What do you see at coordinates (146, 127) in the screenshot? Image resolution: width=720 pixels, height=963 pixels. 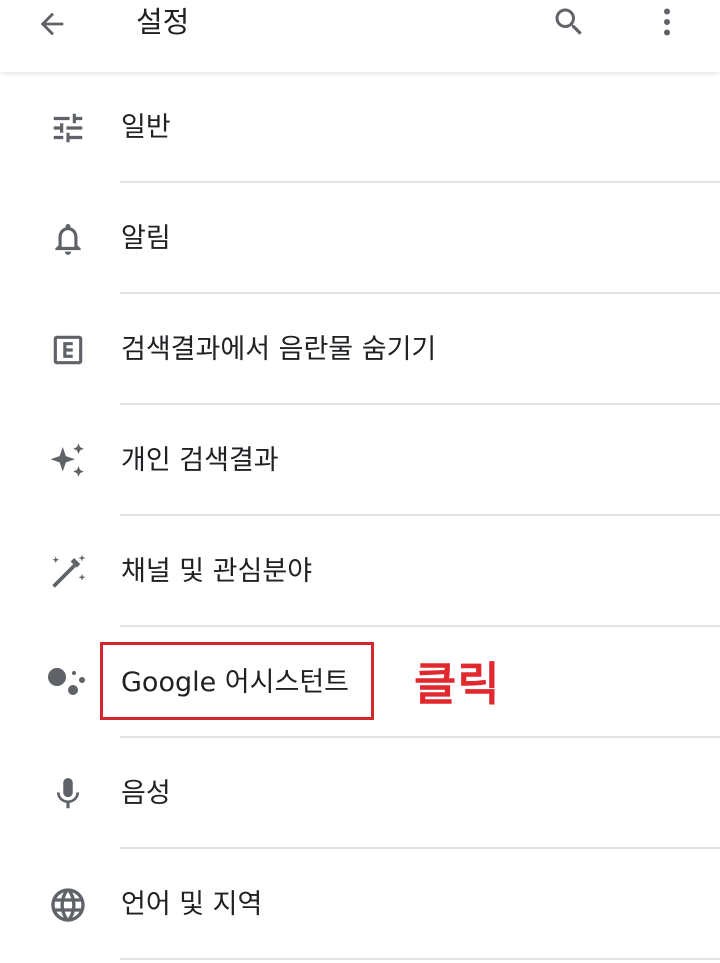 I see `settings-item-label: 일반` at bounding box center [146, 127].